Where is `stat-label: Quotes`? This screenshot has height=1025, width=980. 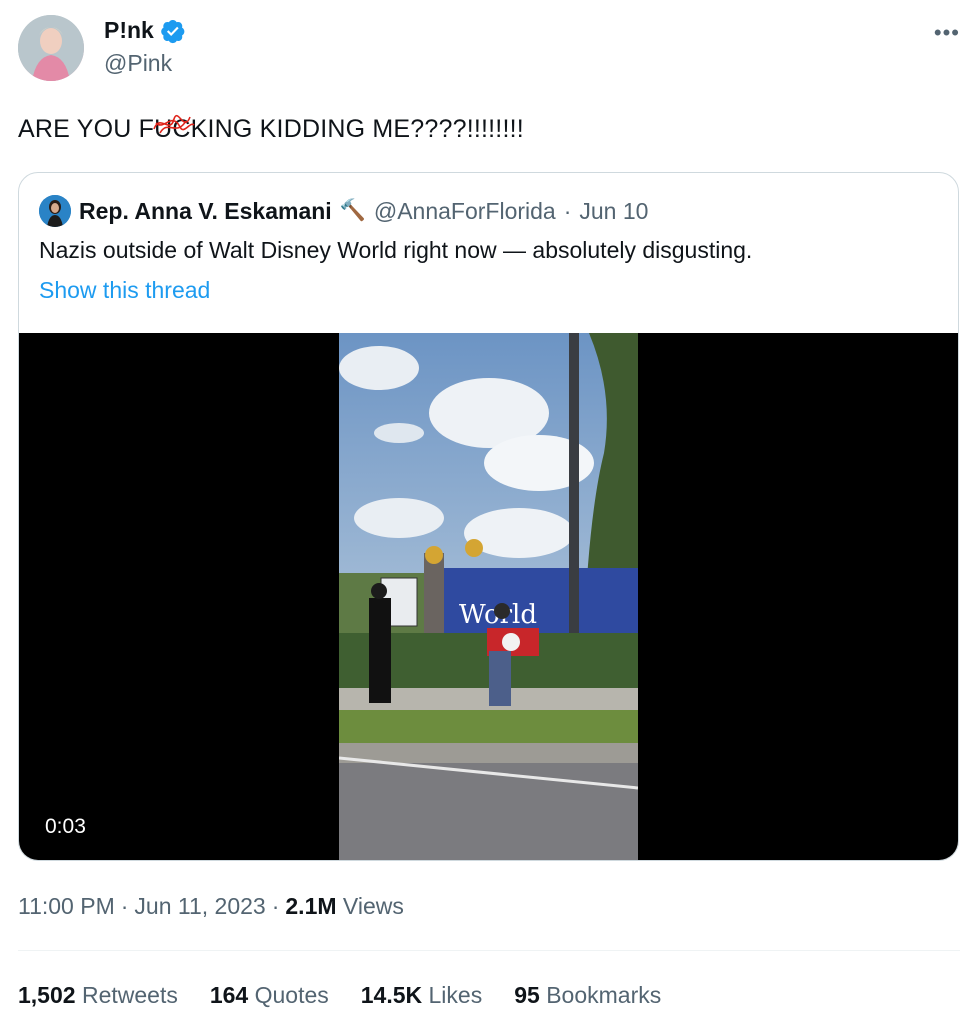 stat-label: Quotes is located at coordinates (291, 995).